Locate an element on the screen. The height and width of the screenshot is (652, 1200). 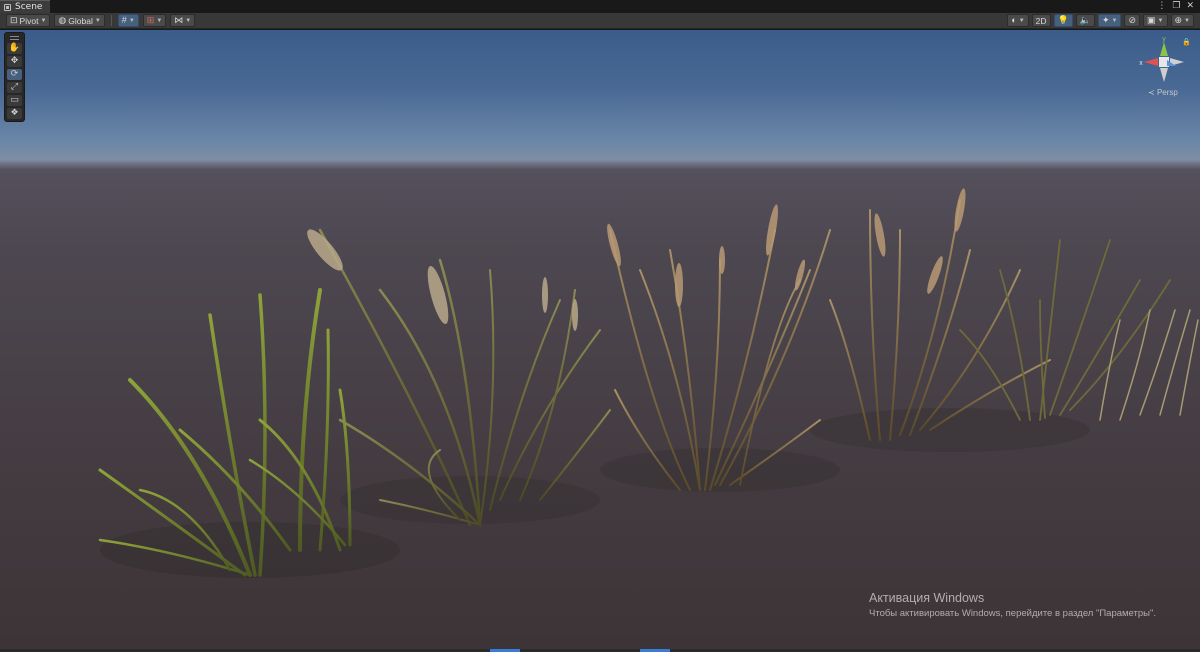
axis-y-label: y is located at coordinates (1164, 39).